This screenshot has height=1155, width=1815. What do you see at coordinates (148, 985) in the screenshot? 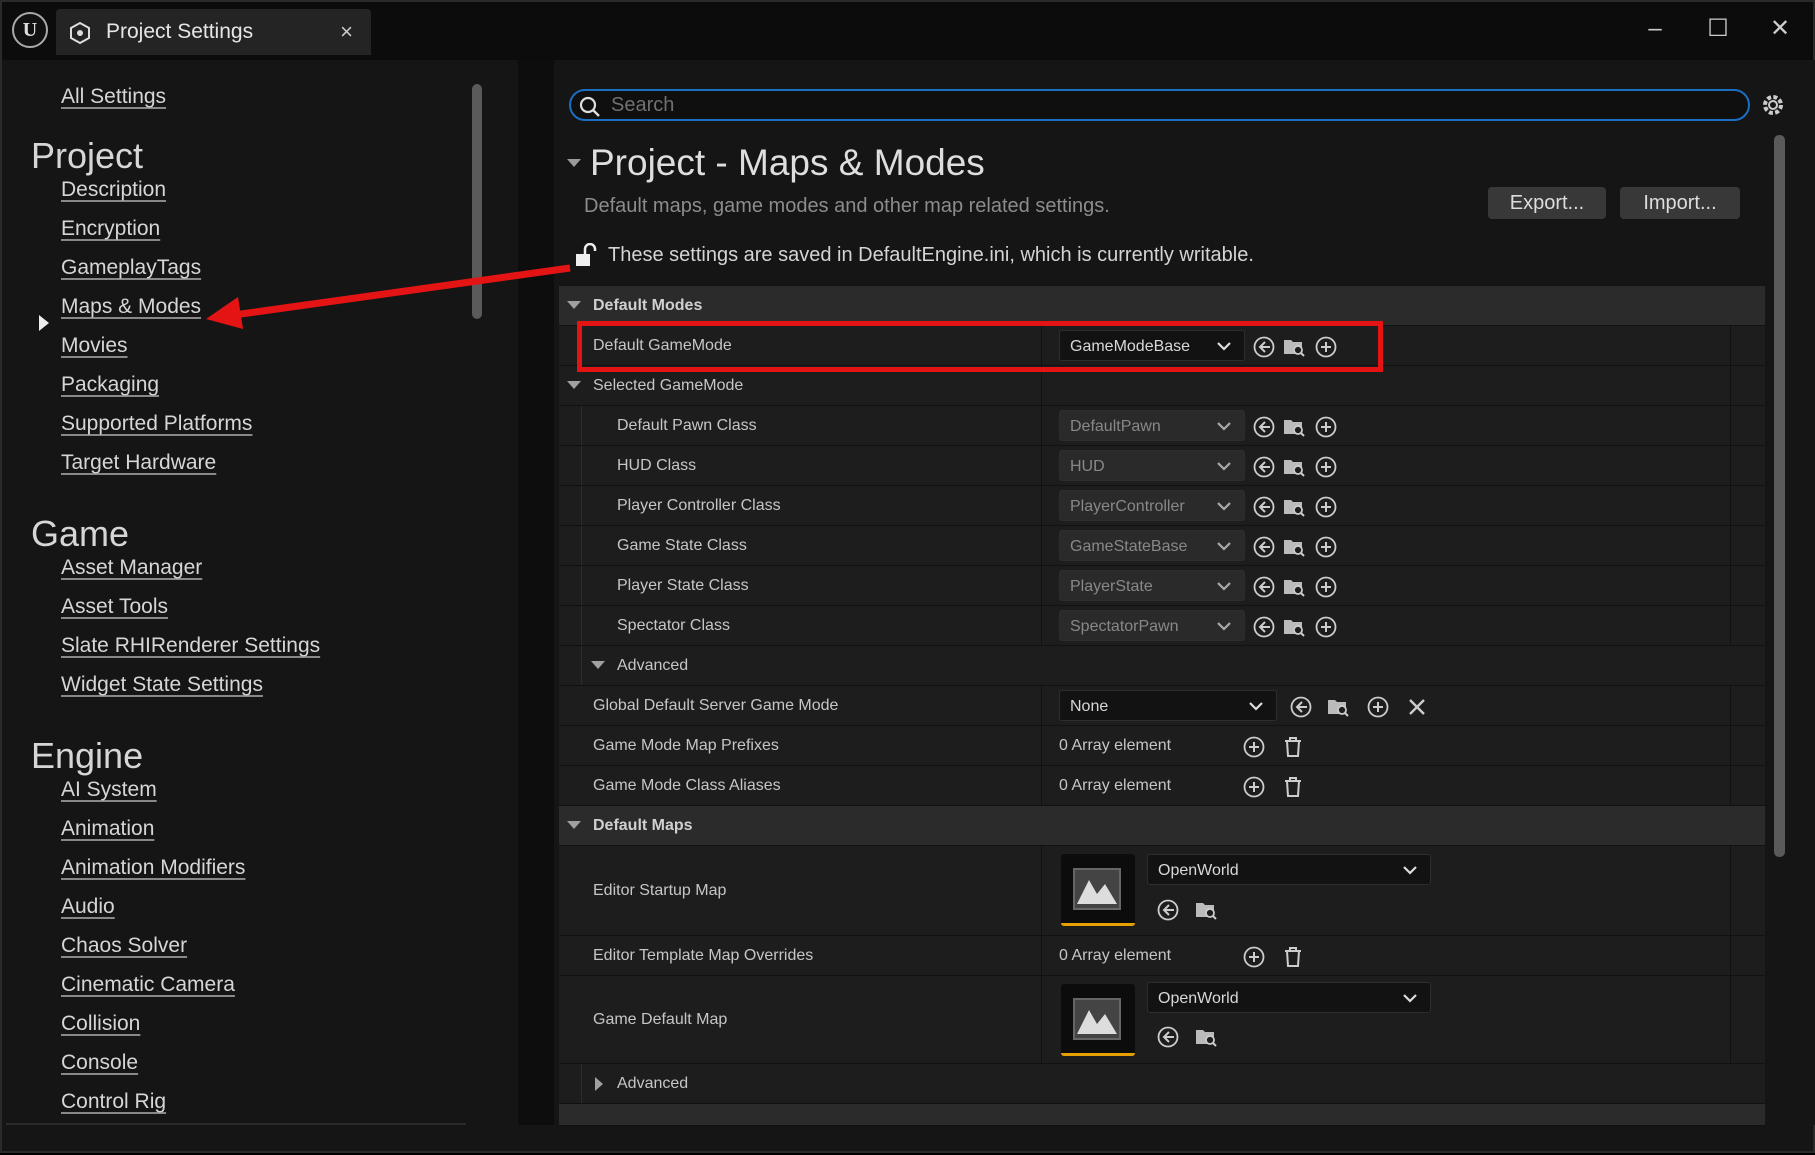
I see `sidebar-item-cinematic-camera: Cinematic Camera` at bounding box center [148, 985].